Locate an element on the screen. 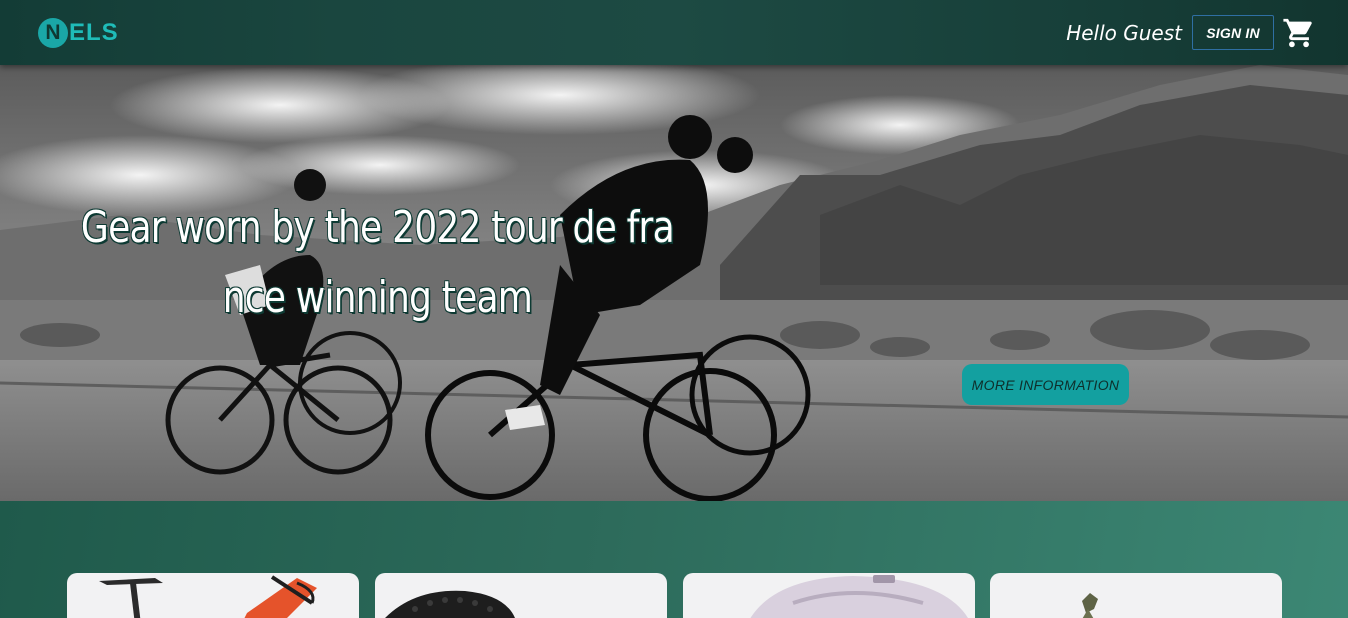 The height and width of the screenshot is (618, 1348). product-card-bike is located at coordinates (213, 595).